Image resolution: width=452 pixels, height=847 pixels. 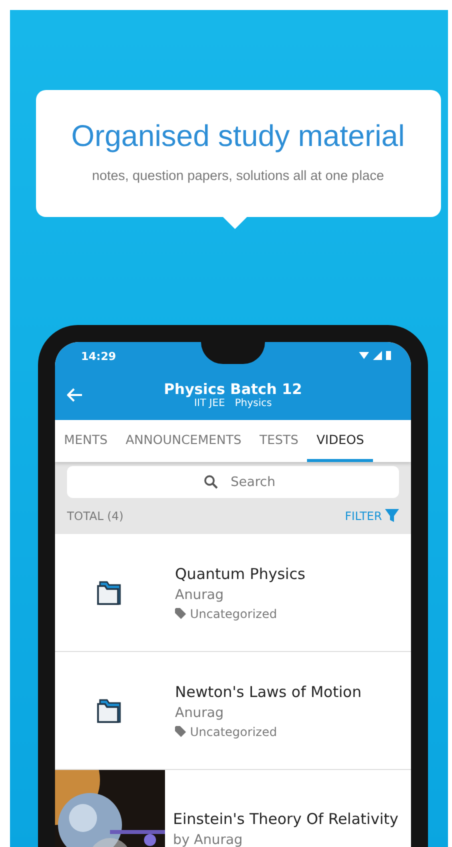 What do you see at coordinates (279, 441) in the screenshot?
I see `tab: TESTS` at bounding box center [279, 441].